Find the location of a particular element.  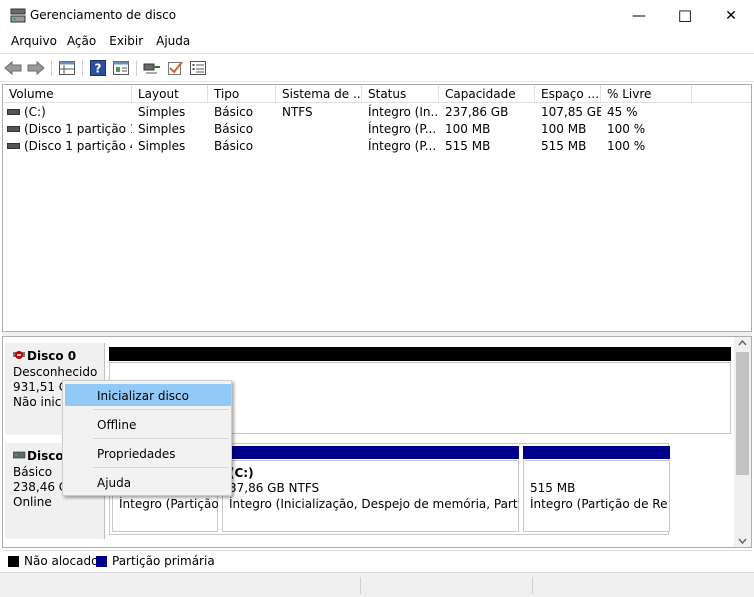

minimize-button: — is located at coordinates (639, 16).